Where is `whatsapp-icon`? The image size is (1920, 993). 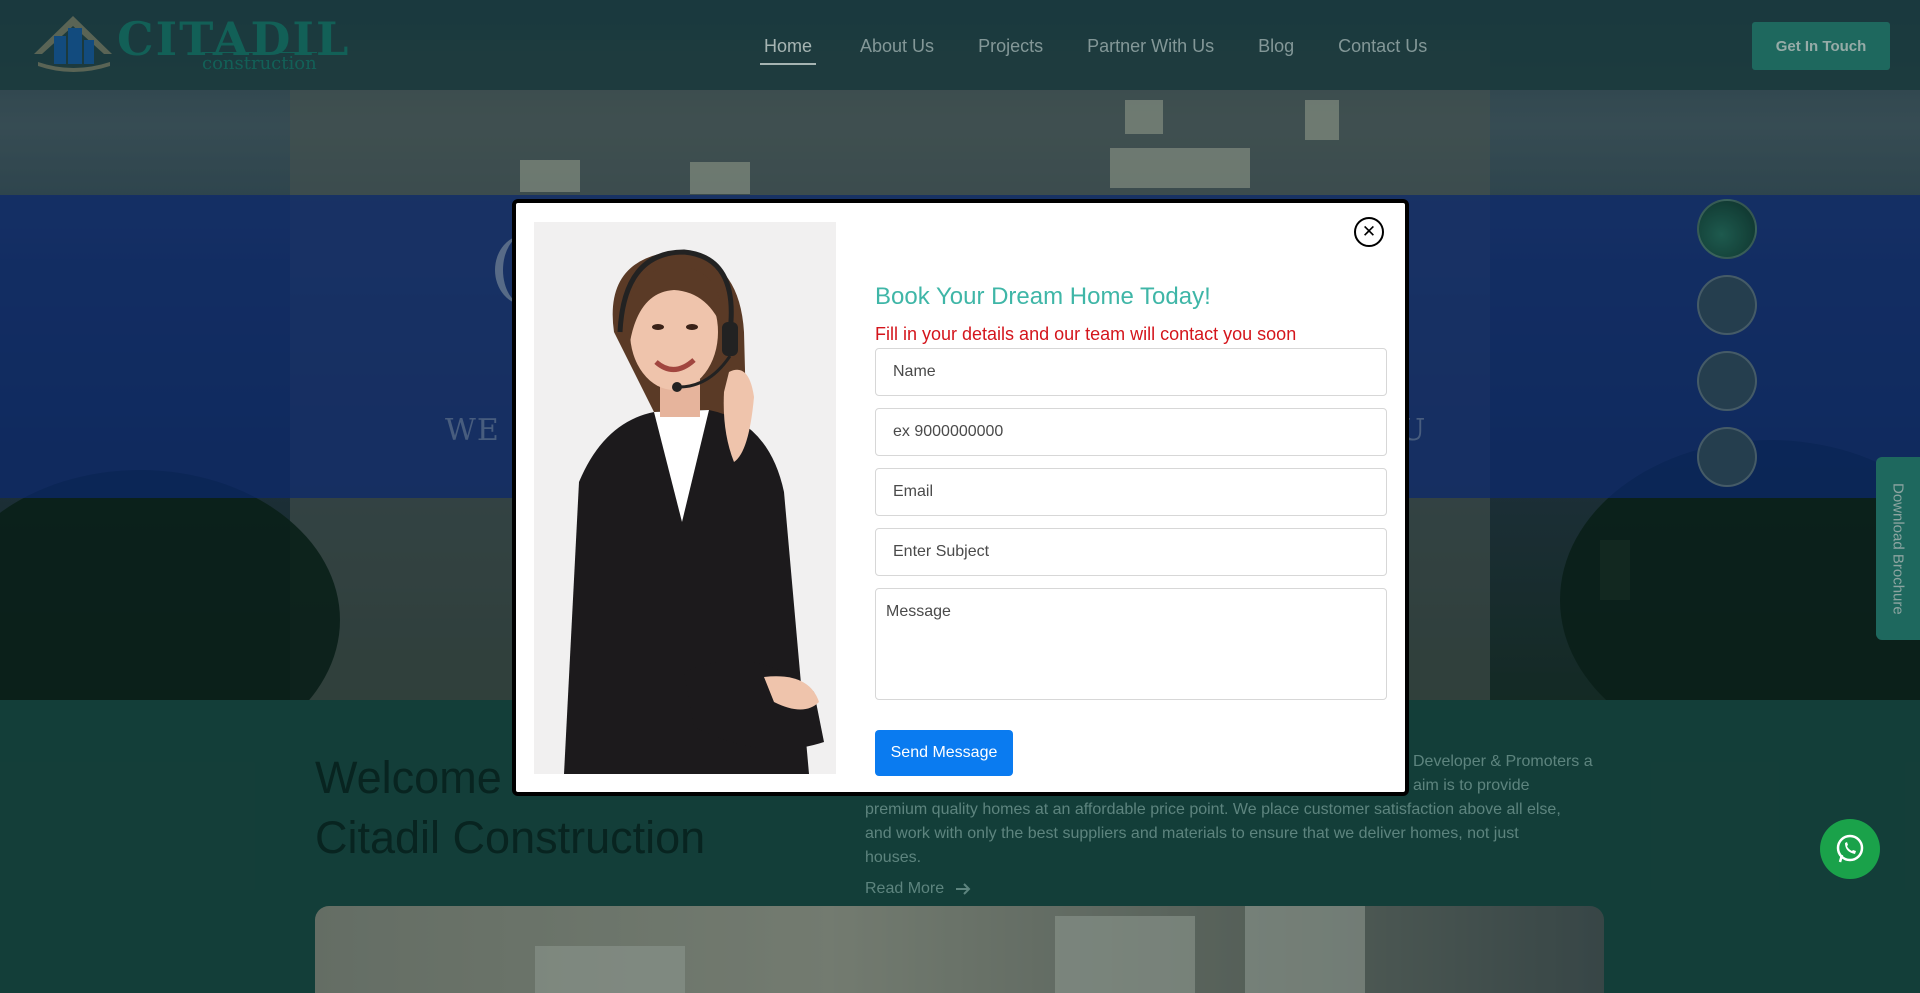 whatsapp-icon is located at coordinates (1850, 848).